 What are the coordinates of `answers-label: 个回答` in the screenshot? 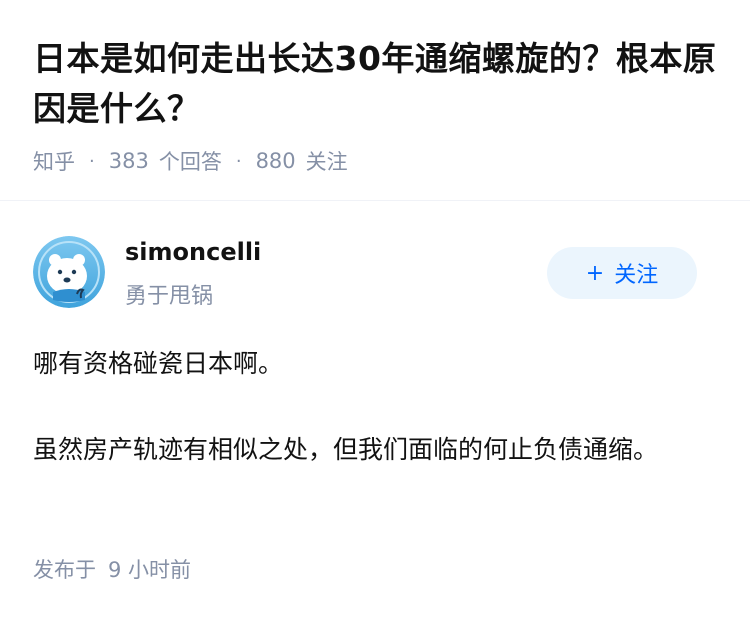 It's located at (190, 161).